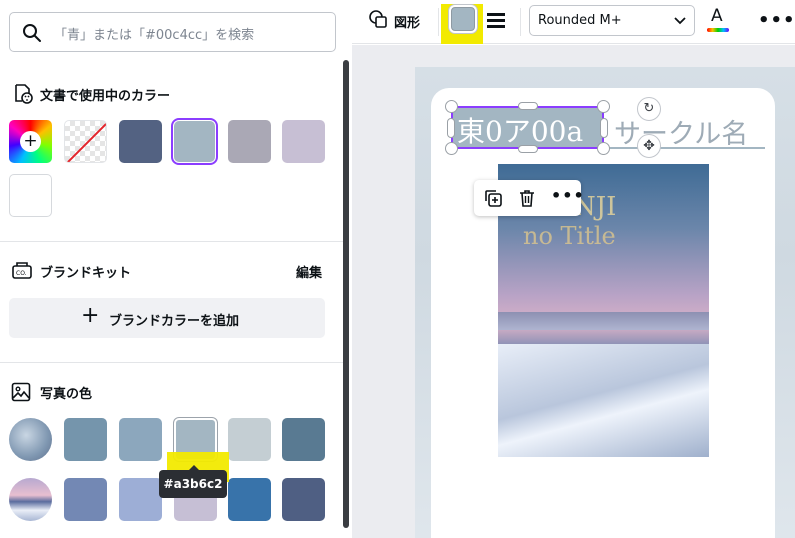 The height and width of the screenshot is (538, 795). I want to click on context-toolbar: •••, so click(529, 198).